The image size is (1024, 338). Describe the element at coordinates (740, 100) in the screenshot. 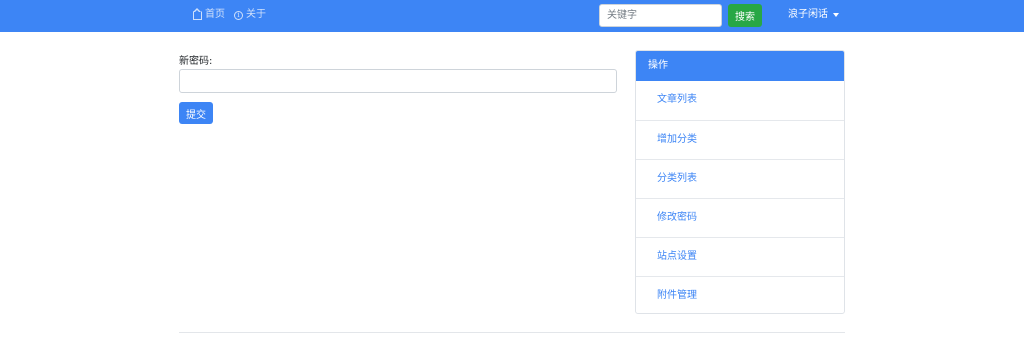

I see `sidebar-item-article-list: 文章列表` at that location.